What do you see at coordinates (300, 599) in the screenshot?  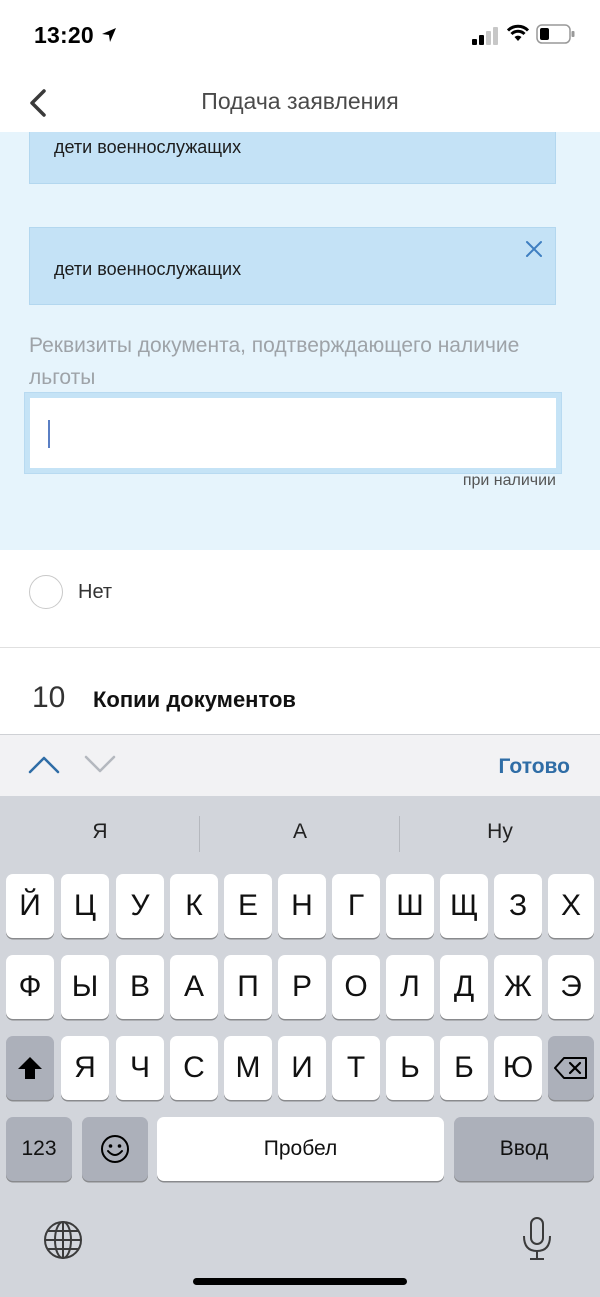 I see `radio-option-no: Нет` at bounding box center [300, 599].